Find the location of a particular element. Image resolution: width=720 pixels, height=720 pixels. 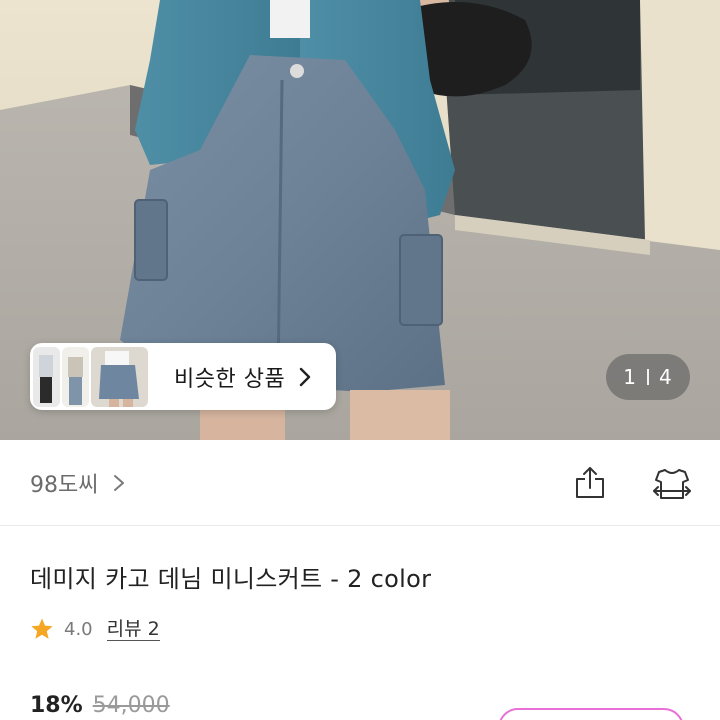

star-icon is located at coordinates (42, 628).